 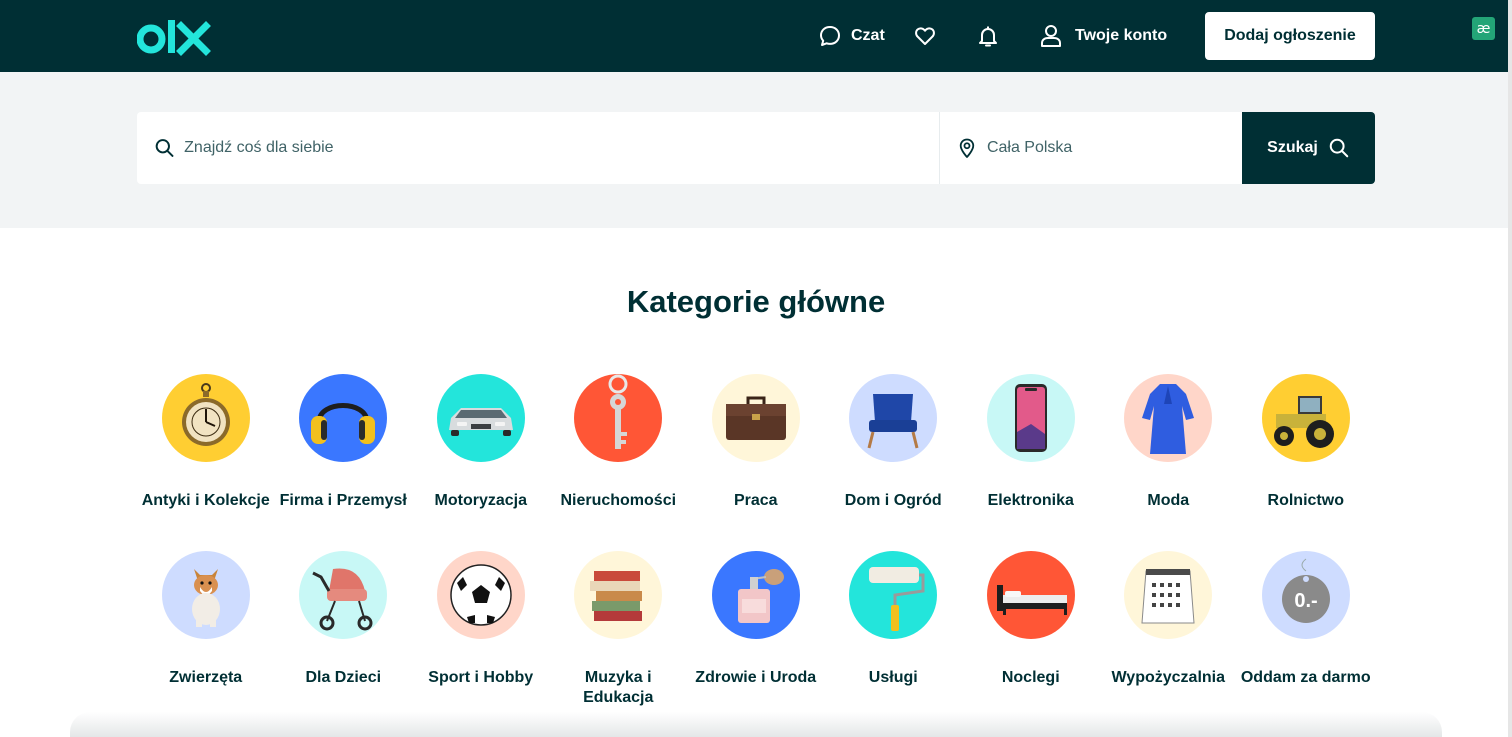 What do you see at coordinates (1051, 36) in the screenshot?
I see `user-icon` at bounding box center [1051, 36].